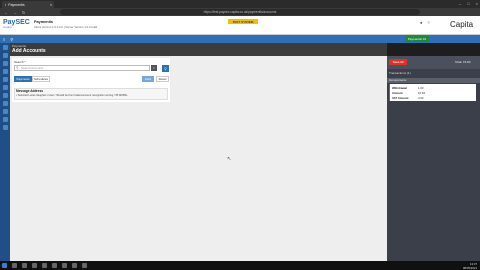  What do you see at coordinates (428, 22) in the screenshot?
I see `help-icon: ?` at bounding box center [428, 22].